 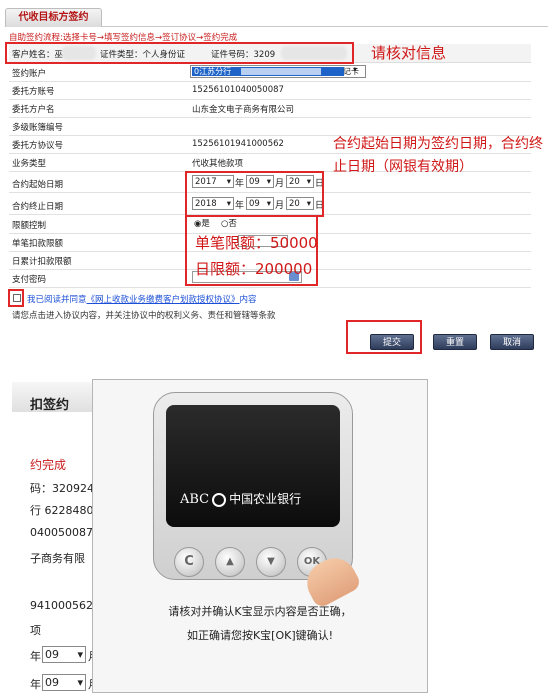 What do you see at coordinates (38, 207) in the screenshot?
I see `label-end-date: 合约终止日期` at bounding box center [38, 207].